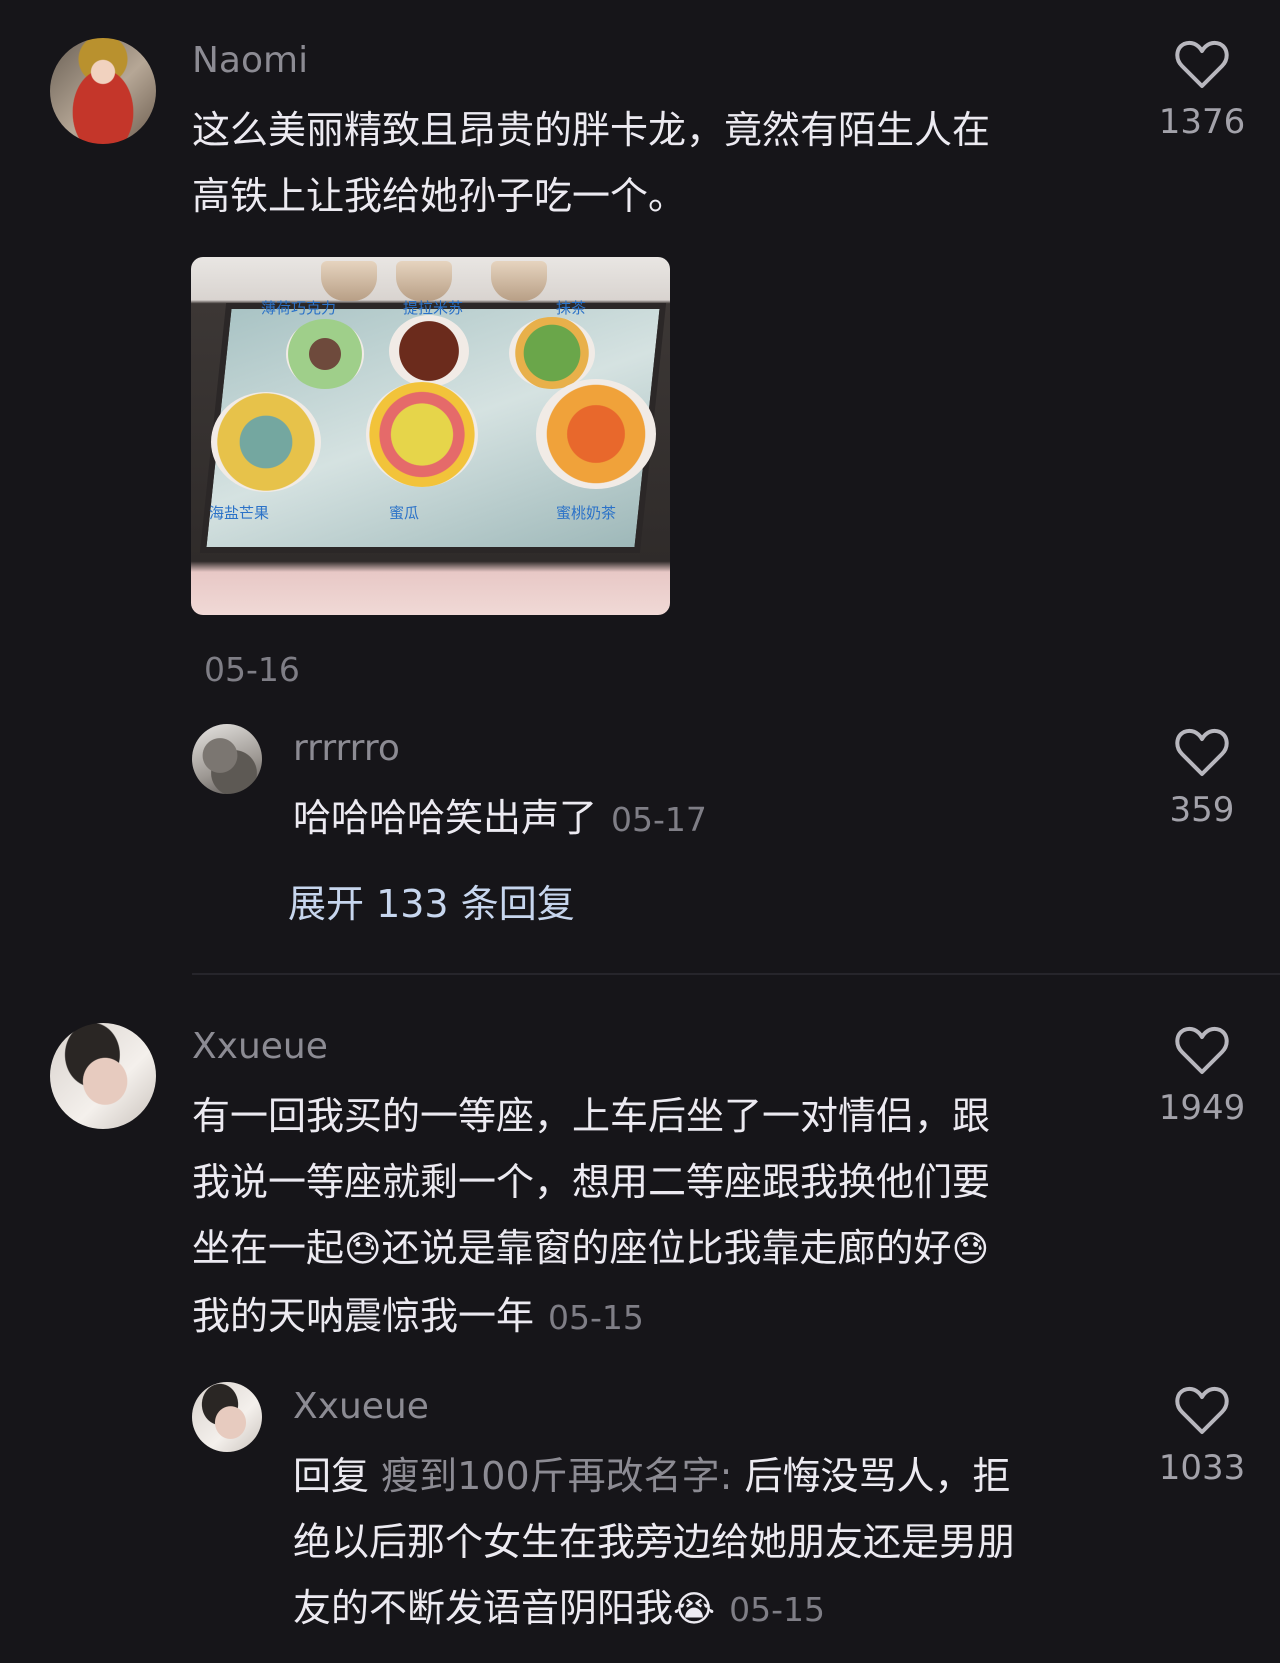  Describe the element at coordinates (777, 1609) in the screenshot. I see `reply-date: 05-15` at that location.